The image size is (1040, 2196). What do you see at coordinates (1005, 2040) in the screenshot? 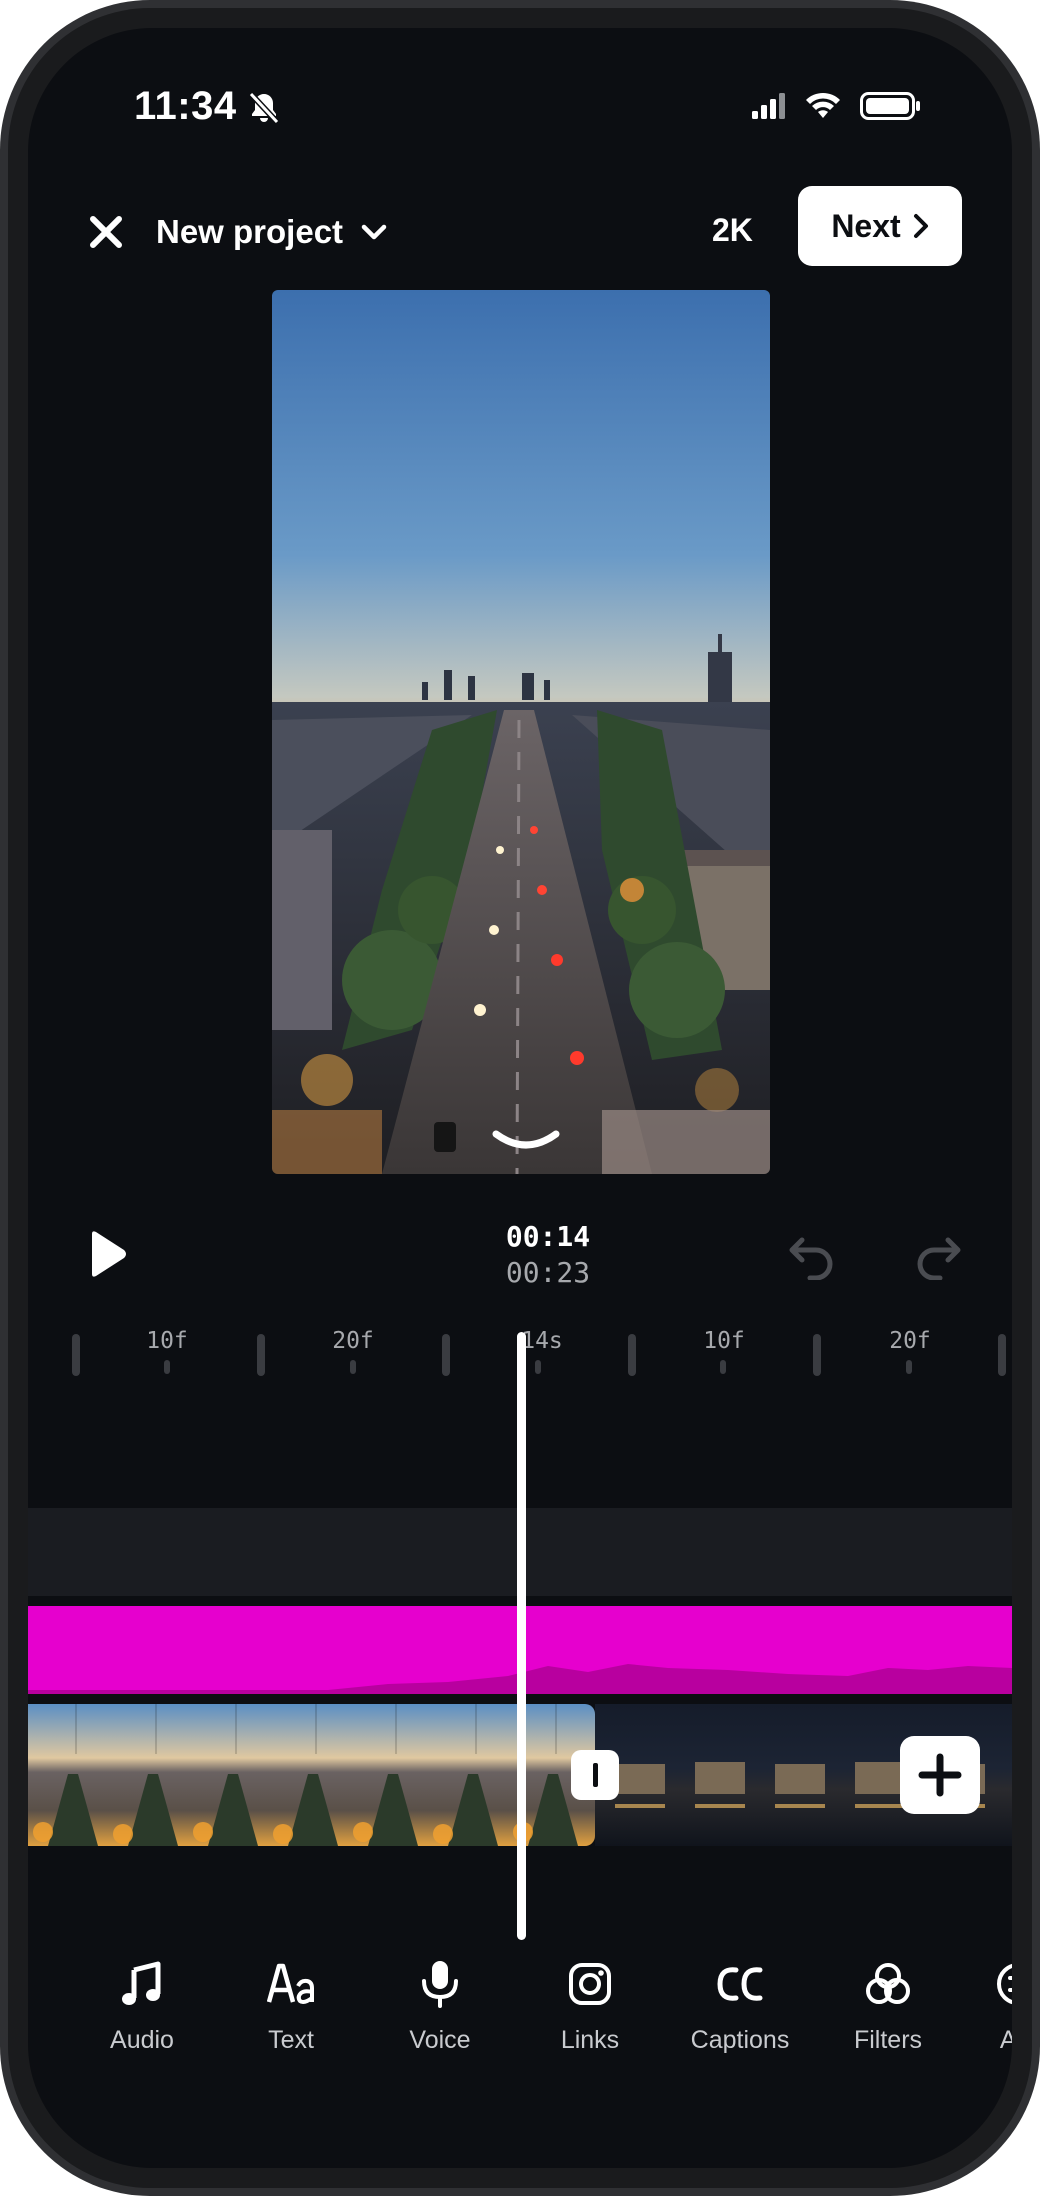
I see `tool-label: Adj` at bounding box center [1005, 2040].